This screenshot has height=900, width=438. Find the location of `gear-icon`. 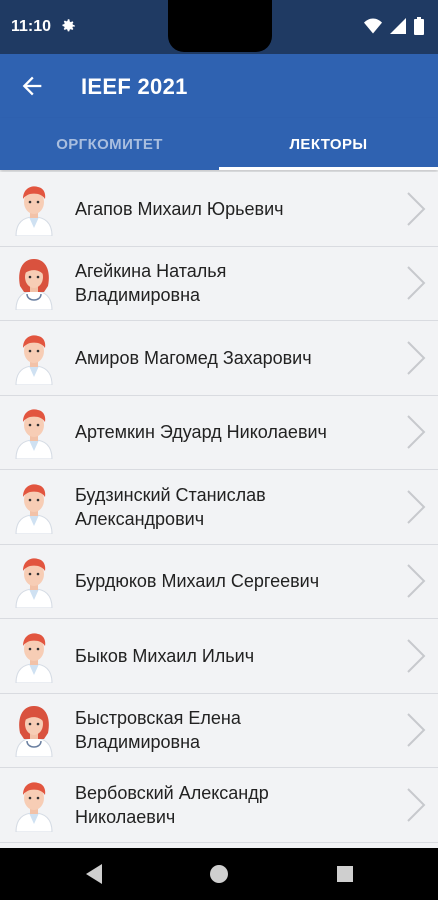

gear-icon is located at coordinates (68, 25).